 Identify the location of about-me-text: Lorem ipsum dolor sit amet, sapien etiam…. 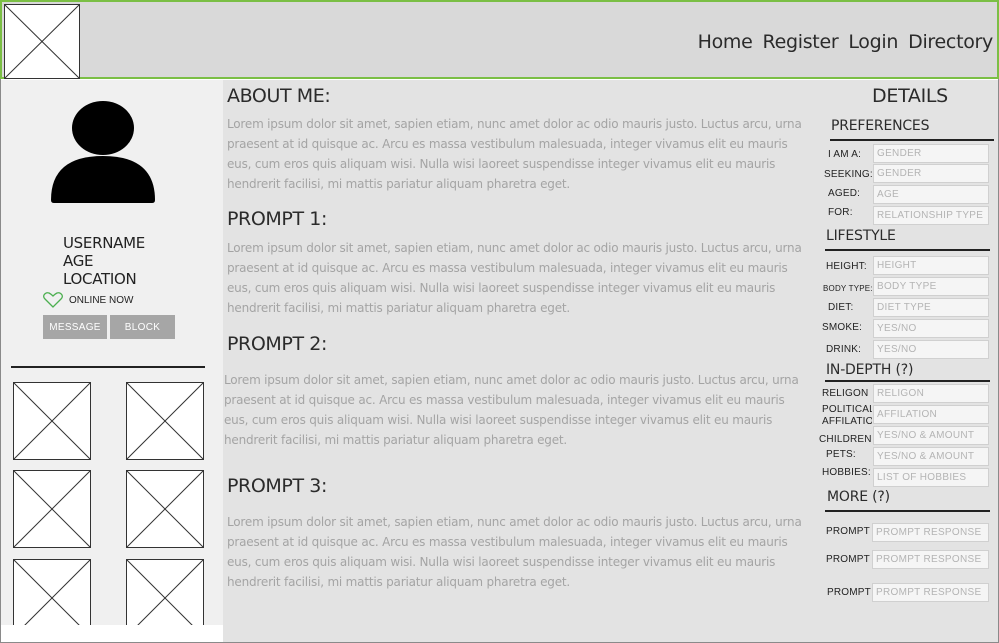
(514, 154).